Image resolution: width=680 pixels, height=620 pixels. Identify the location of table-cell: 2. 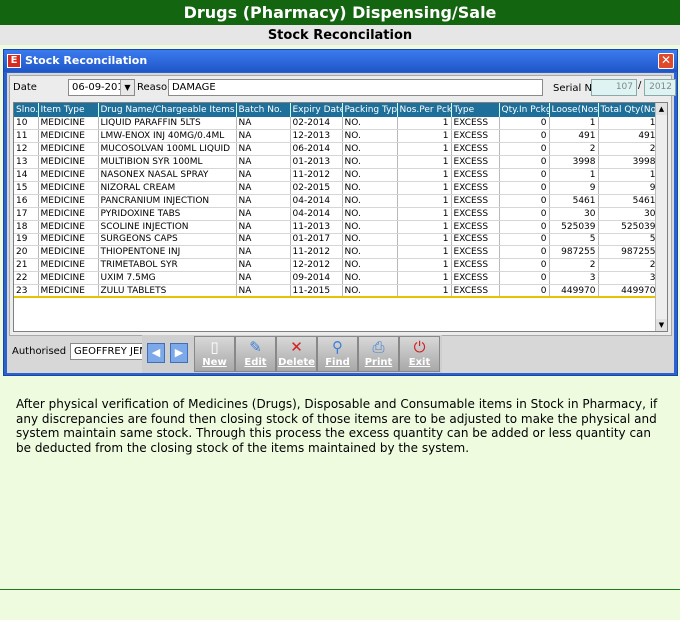
(628, 149).